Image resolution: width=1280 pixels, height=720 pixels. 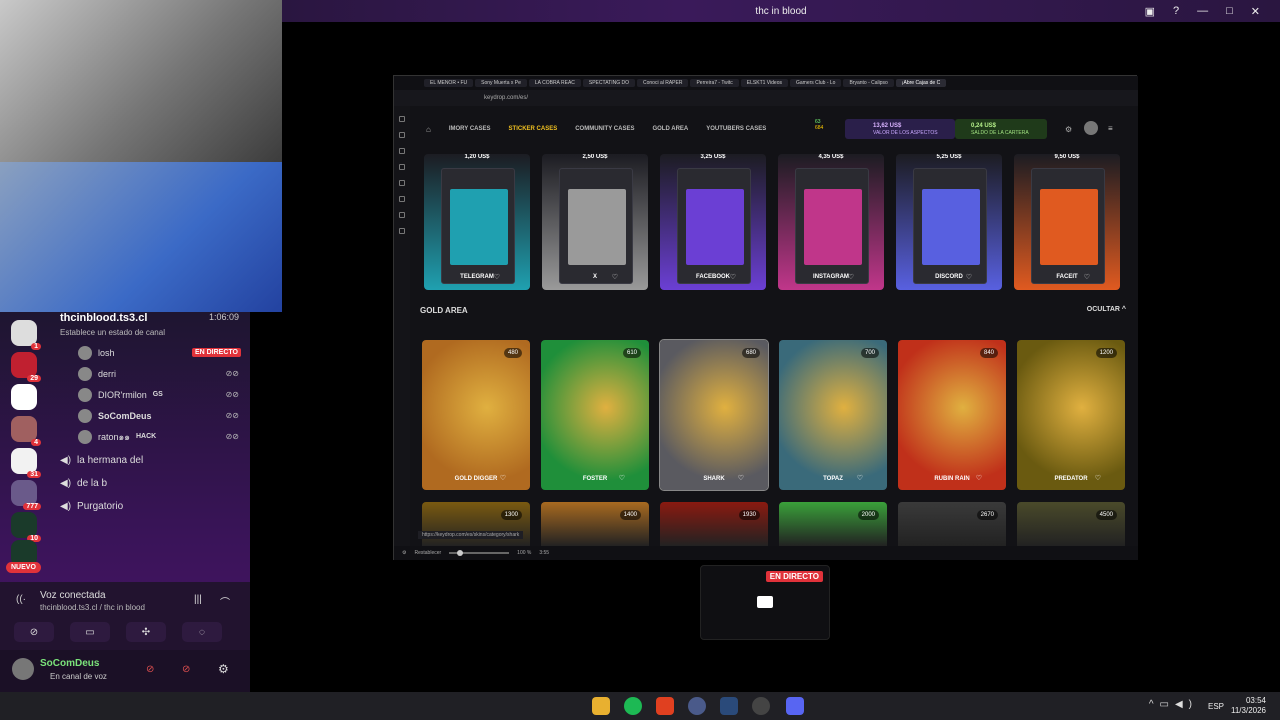 What do you see at coordinates (714, 83) in the screenshot?
I see `browser-tab: Perreira7 - Twitc` at bounding box center [714, 83].